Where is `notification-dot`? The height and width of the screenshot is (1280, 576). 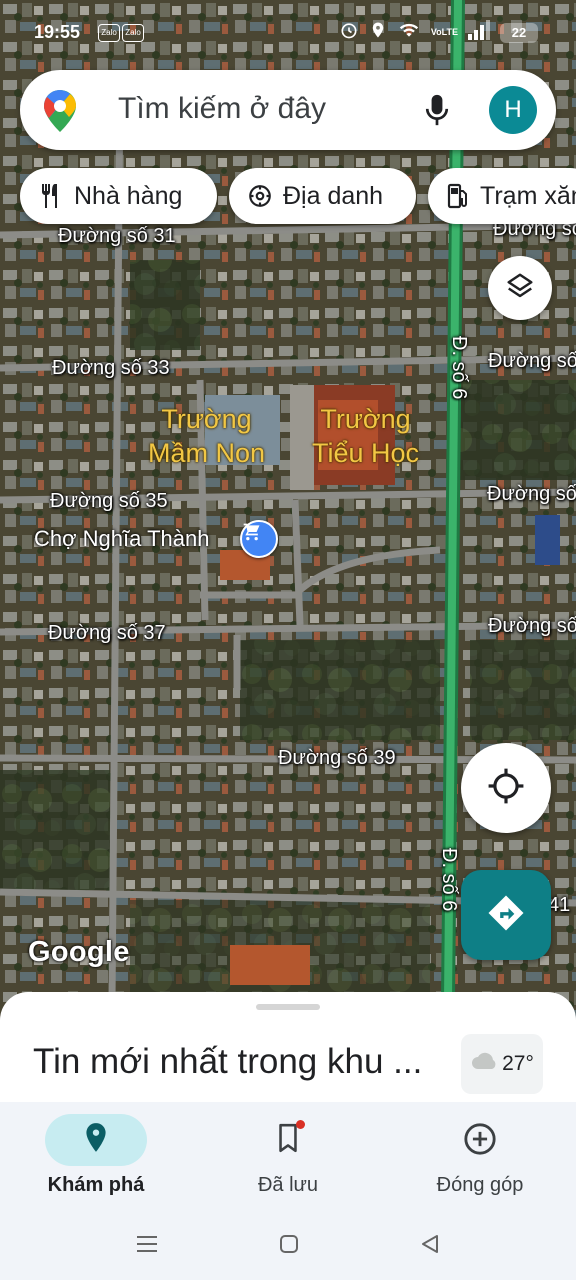 notification-dot is located at coordinates (300, 1124).